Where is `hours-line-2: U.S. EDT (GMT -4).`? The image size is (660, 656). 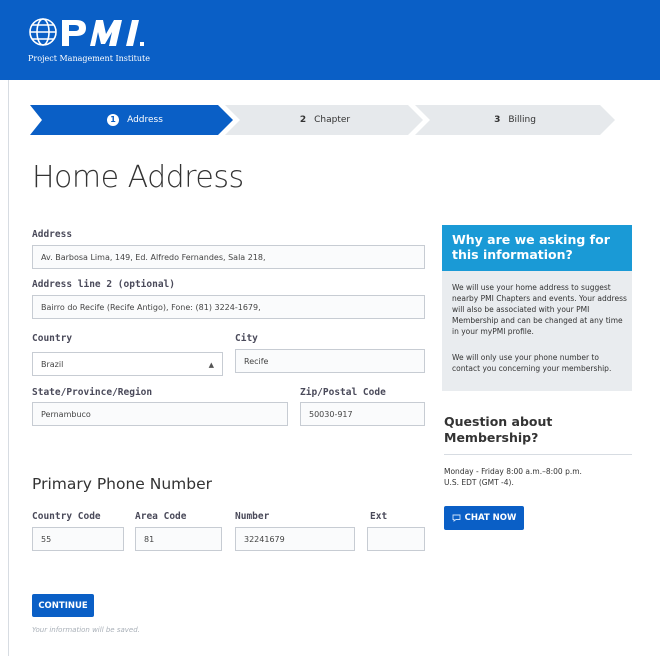
hours-line-2: U.S. EDT (GMT -4). is located at coordinates (479, 482).